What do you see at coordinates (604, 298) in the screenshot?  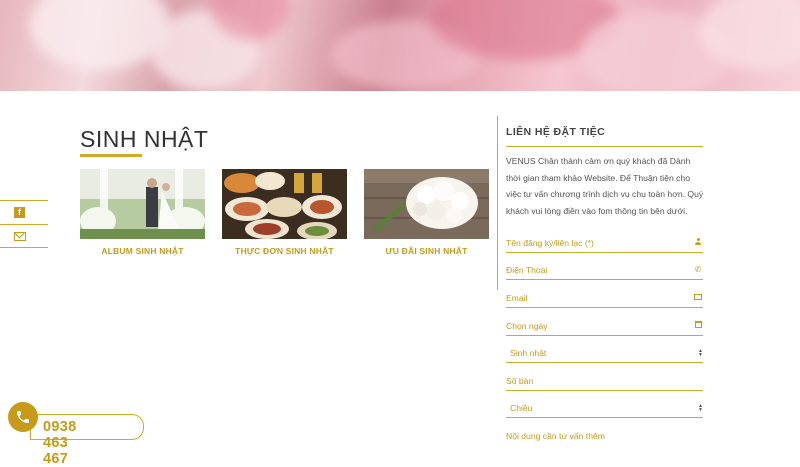 I see `email-field: Email` at bounding box center [604, 298].